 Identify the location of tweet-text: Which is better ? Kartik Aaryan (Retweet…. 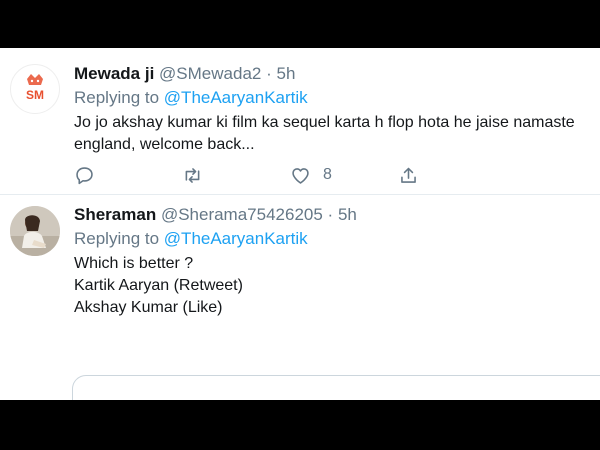
(332, 286).